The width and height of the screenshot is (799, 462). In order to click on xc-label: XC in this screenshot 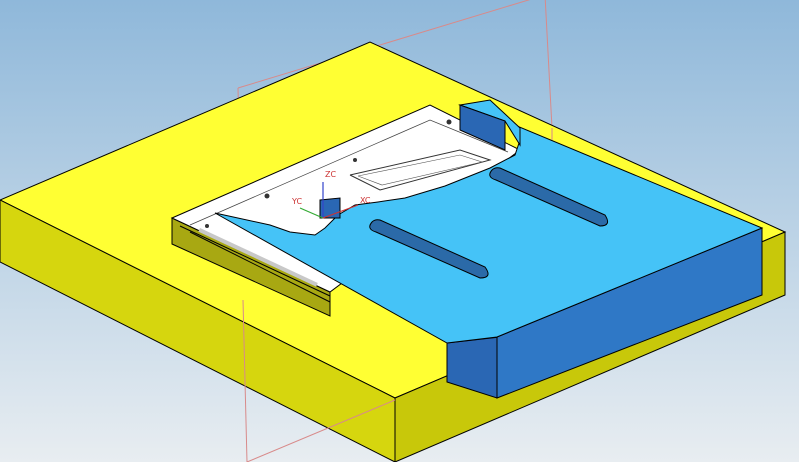, I will do `click(365, 200)`.